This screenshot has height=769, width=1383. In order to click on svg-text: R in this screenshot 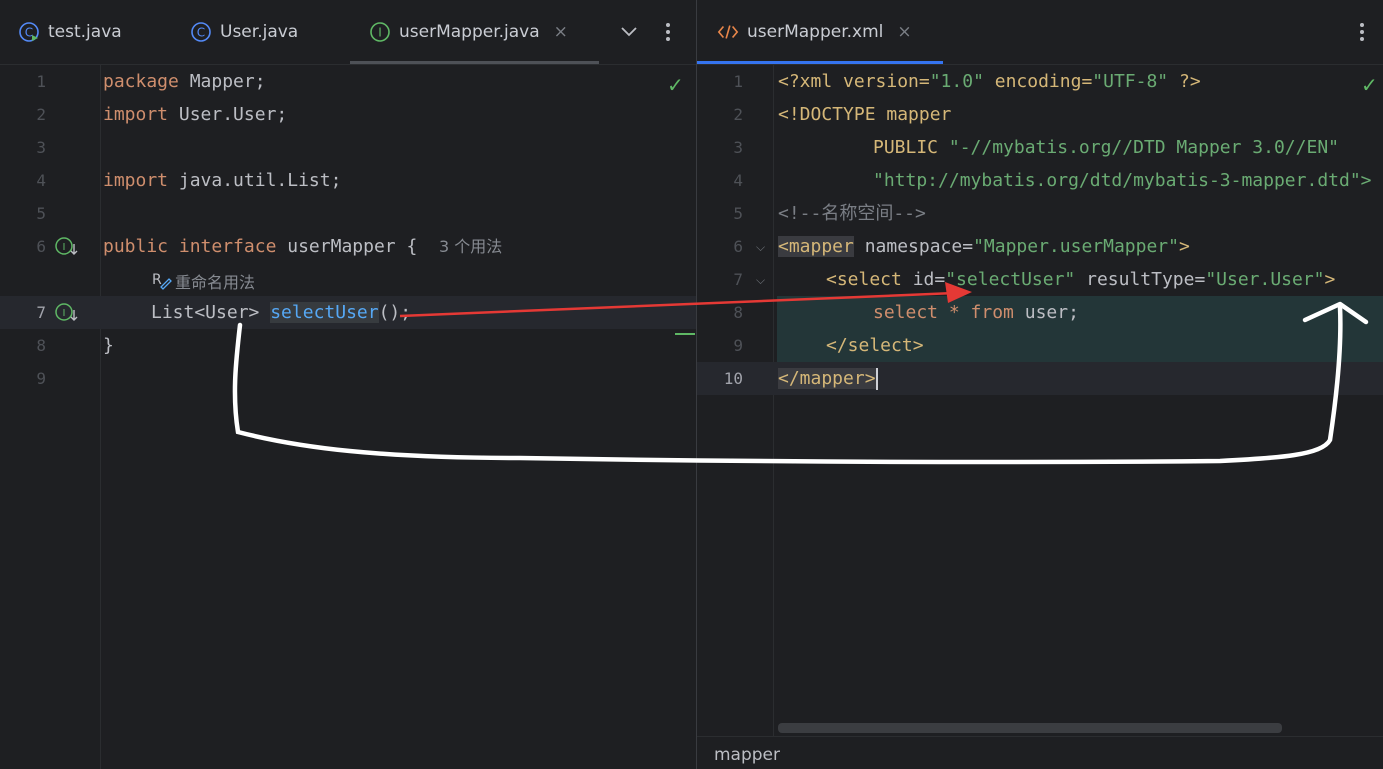, I will do `click(157, 280)`.